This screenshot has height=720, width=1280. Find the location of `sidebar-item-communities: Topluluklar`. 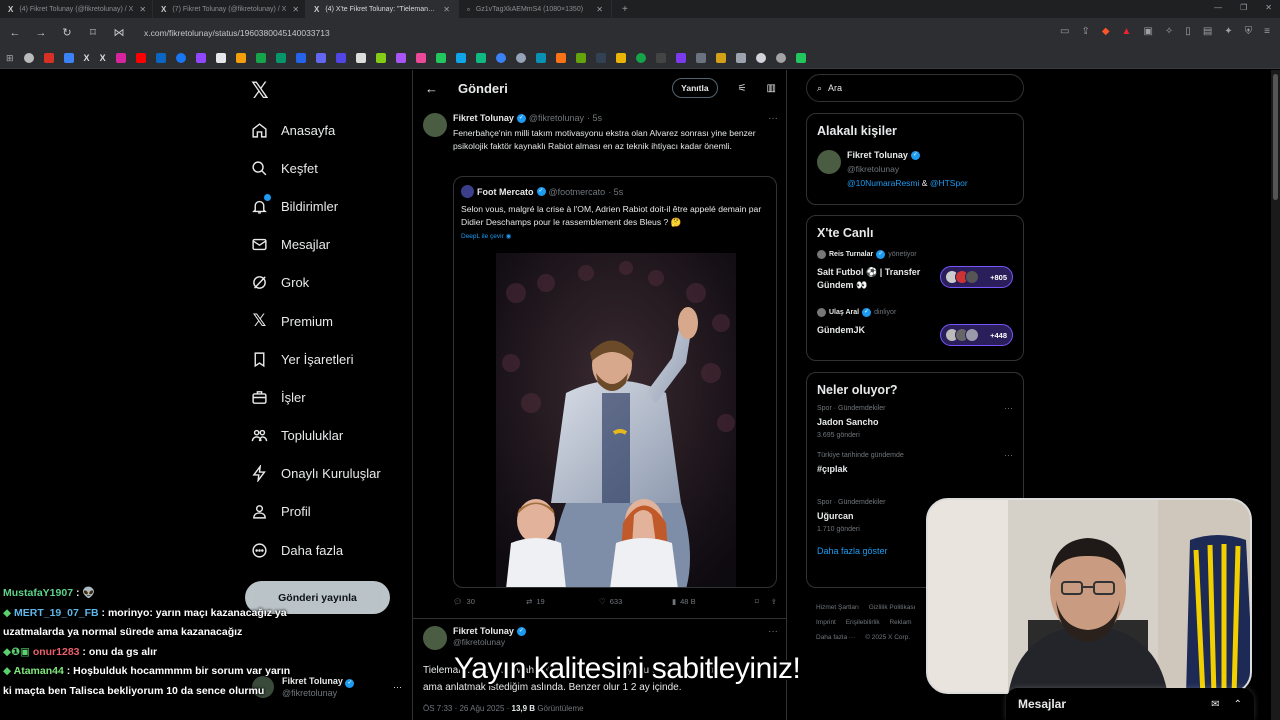

sidebar-item-communities: Topluluklar is located at coordinates (315, 436).